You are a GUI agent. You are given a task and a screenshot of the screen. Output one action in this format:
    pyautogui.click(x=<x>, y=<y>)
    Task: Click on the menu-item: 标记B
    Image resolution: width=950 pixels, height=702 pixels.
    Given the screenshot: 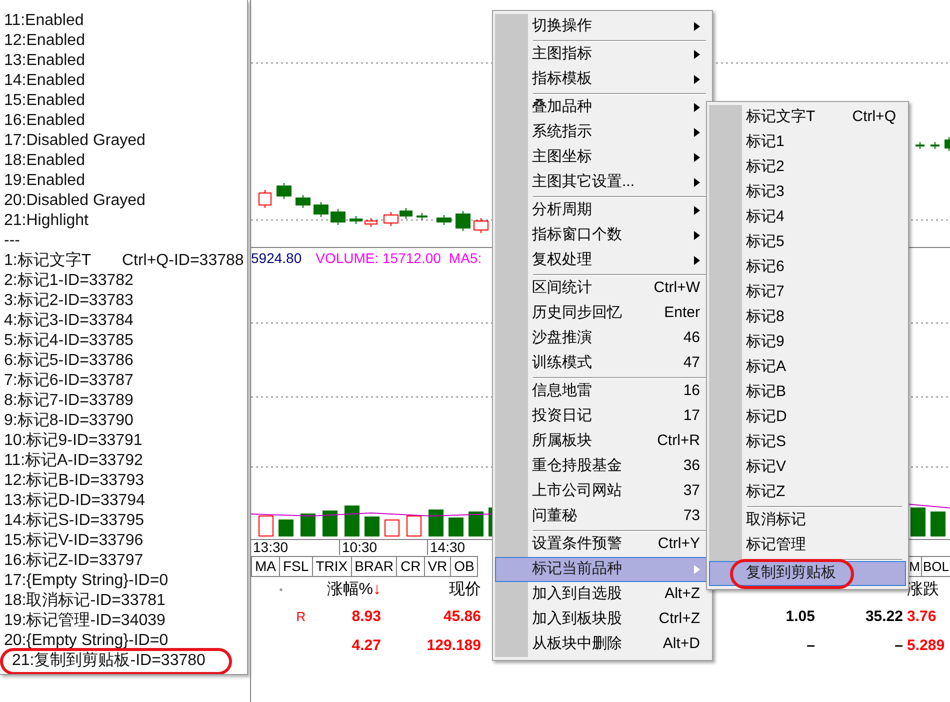 What is the action you would take?
    pyautogui.click(x=807, y=392)
    